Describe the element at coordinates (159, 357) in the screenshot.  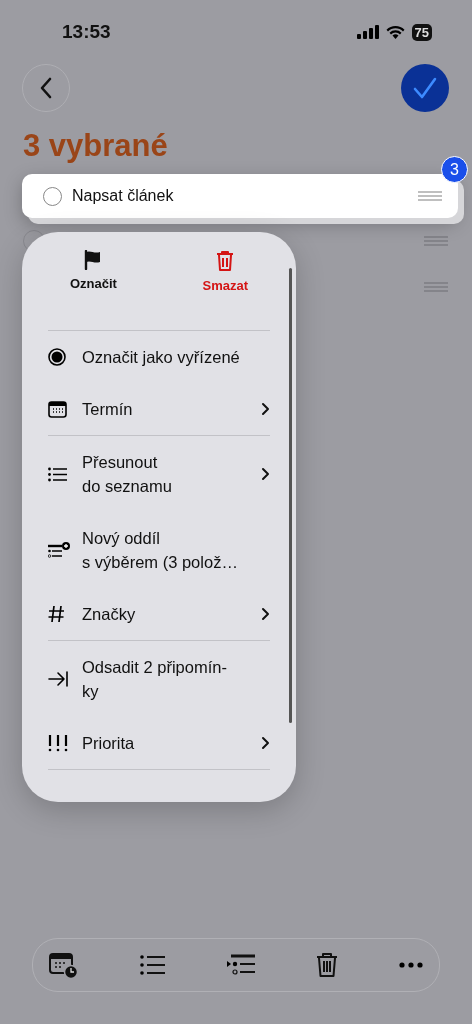
I see `menu-item: Označit jako vyřízené` at that location.